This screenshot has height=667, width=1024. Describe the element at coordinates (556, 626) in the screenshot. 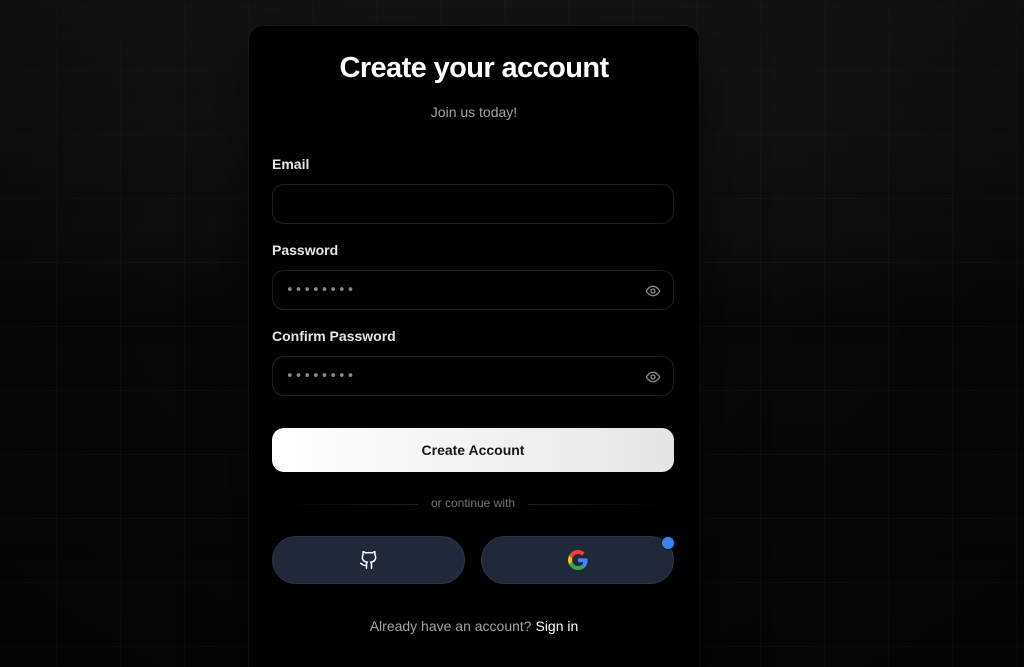

I see `signin-link: Sign in` at that location.